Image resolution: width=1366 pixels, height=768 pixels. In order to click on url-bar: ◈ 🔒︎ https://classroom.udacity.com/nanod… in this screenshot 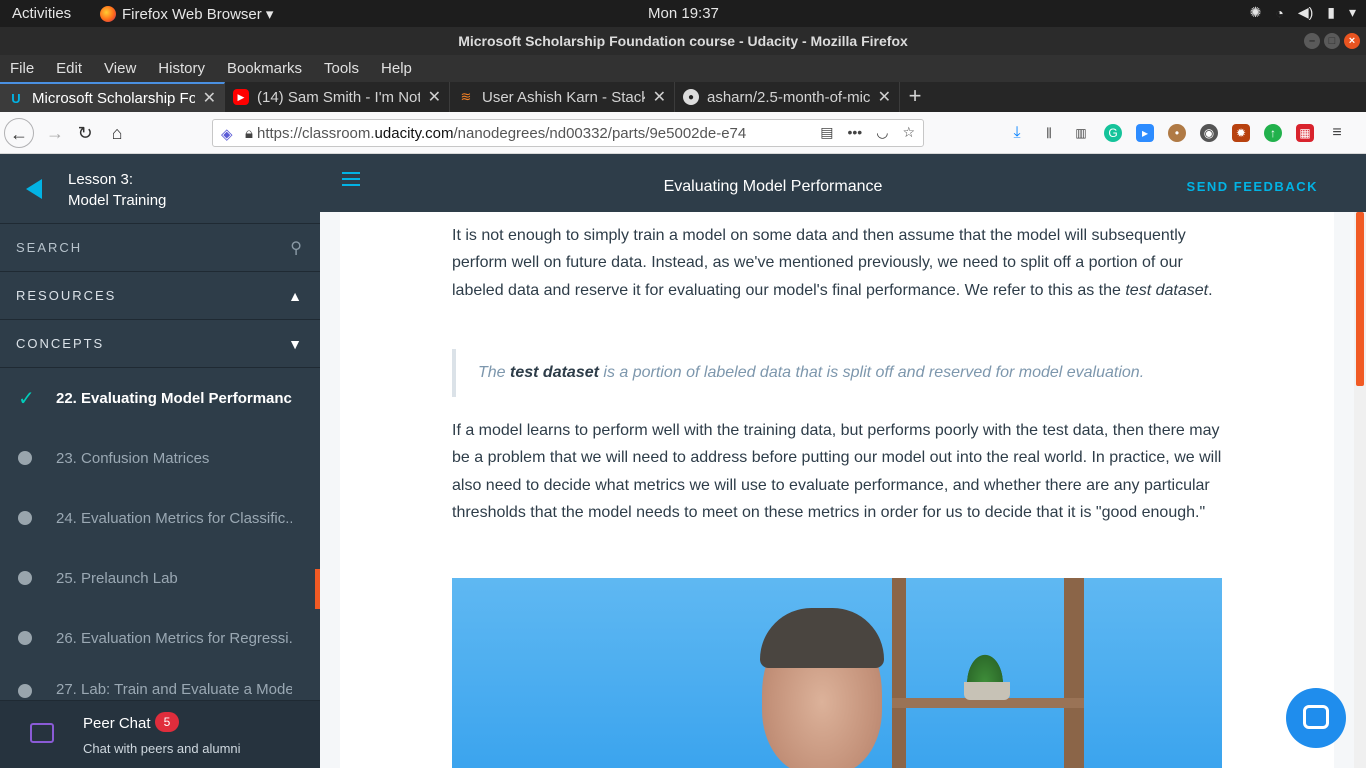, I will do `click(568, 133)`.